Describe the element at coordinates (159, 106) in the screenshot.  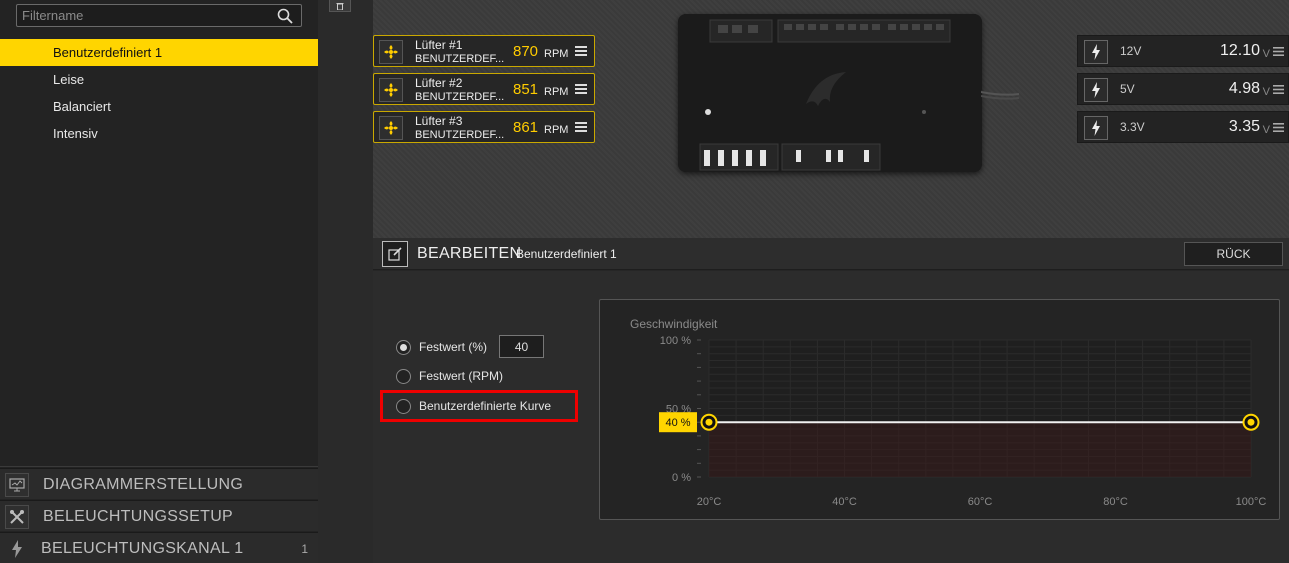
I see `profile-item-balanciert: Balanciert` at that location.